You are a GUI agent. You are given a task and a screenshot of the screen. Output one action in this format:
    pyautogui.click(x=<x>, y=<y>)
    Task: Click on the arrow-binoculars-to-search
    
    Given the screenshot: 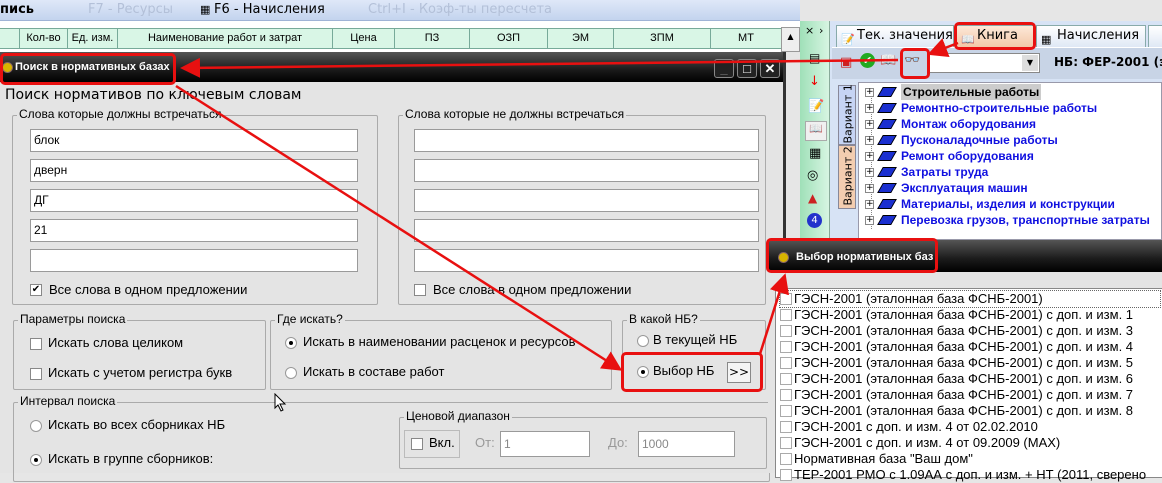 What is the action you would take?
    pyautogui.click(x=539, y=67)
    